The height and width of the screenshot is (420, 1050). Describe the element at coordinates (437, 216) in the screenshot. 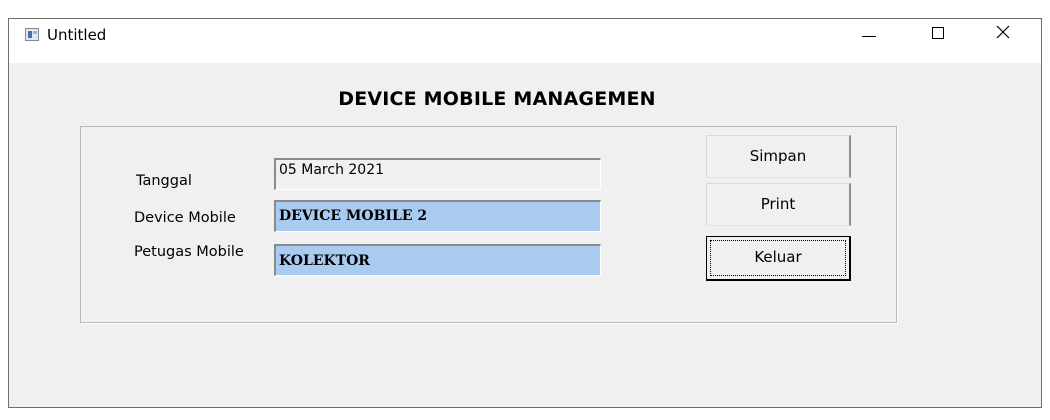

I see `device-mobile-field: DEVICE MOBILE 2` at that location.